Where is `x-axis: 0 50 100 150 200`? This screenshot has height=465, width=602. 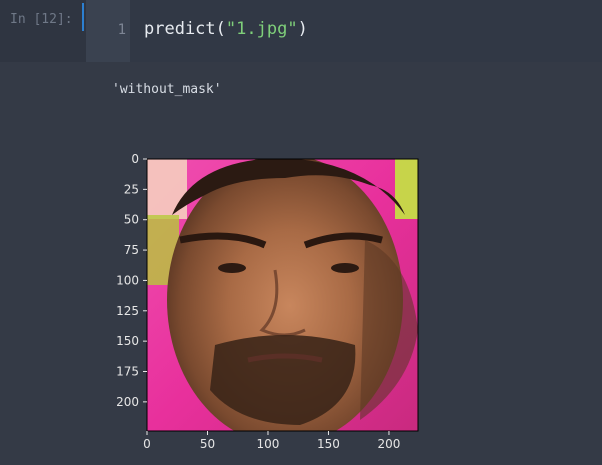
x-axis: 0 50 100 150 200 is located at coordinates (271, 441).